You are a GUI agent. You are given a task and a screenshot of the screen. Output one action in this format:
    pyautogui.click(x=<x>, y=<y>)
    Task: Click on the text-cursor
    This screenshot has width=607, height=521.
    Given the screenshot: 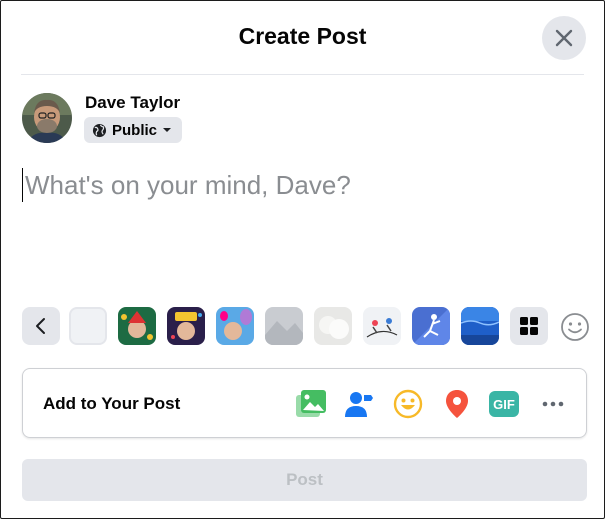 What is the action you would take?
    pyautogui.click(x=22, y=185)
    